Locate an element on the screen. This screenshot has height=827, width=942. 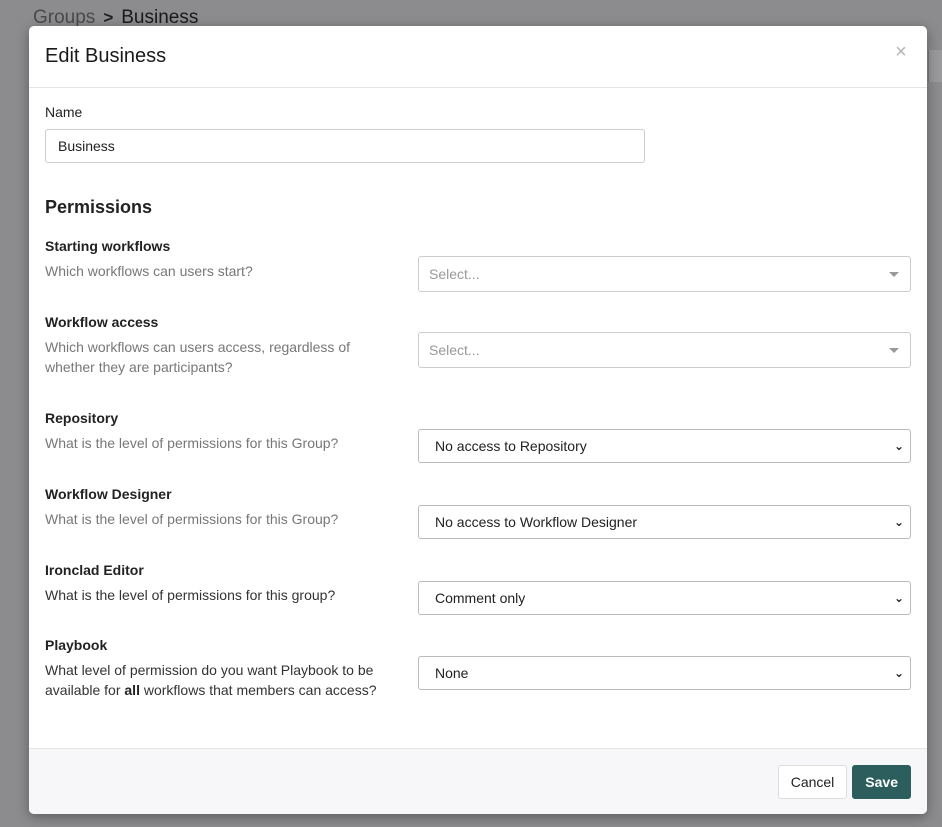
permission-title: Workflow access is located at coordinates (102, 322).